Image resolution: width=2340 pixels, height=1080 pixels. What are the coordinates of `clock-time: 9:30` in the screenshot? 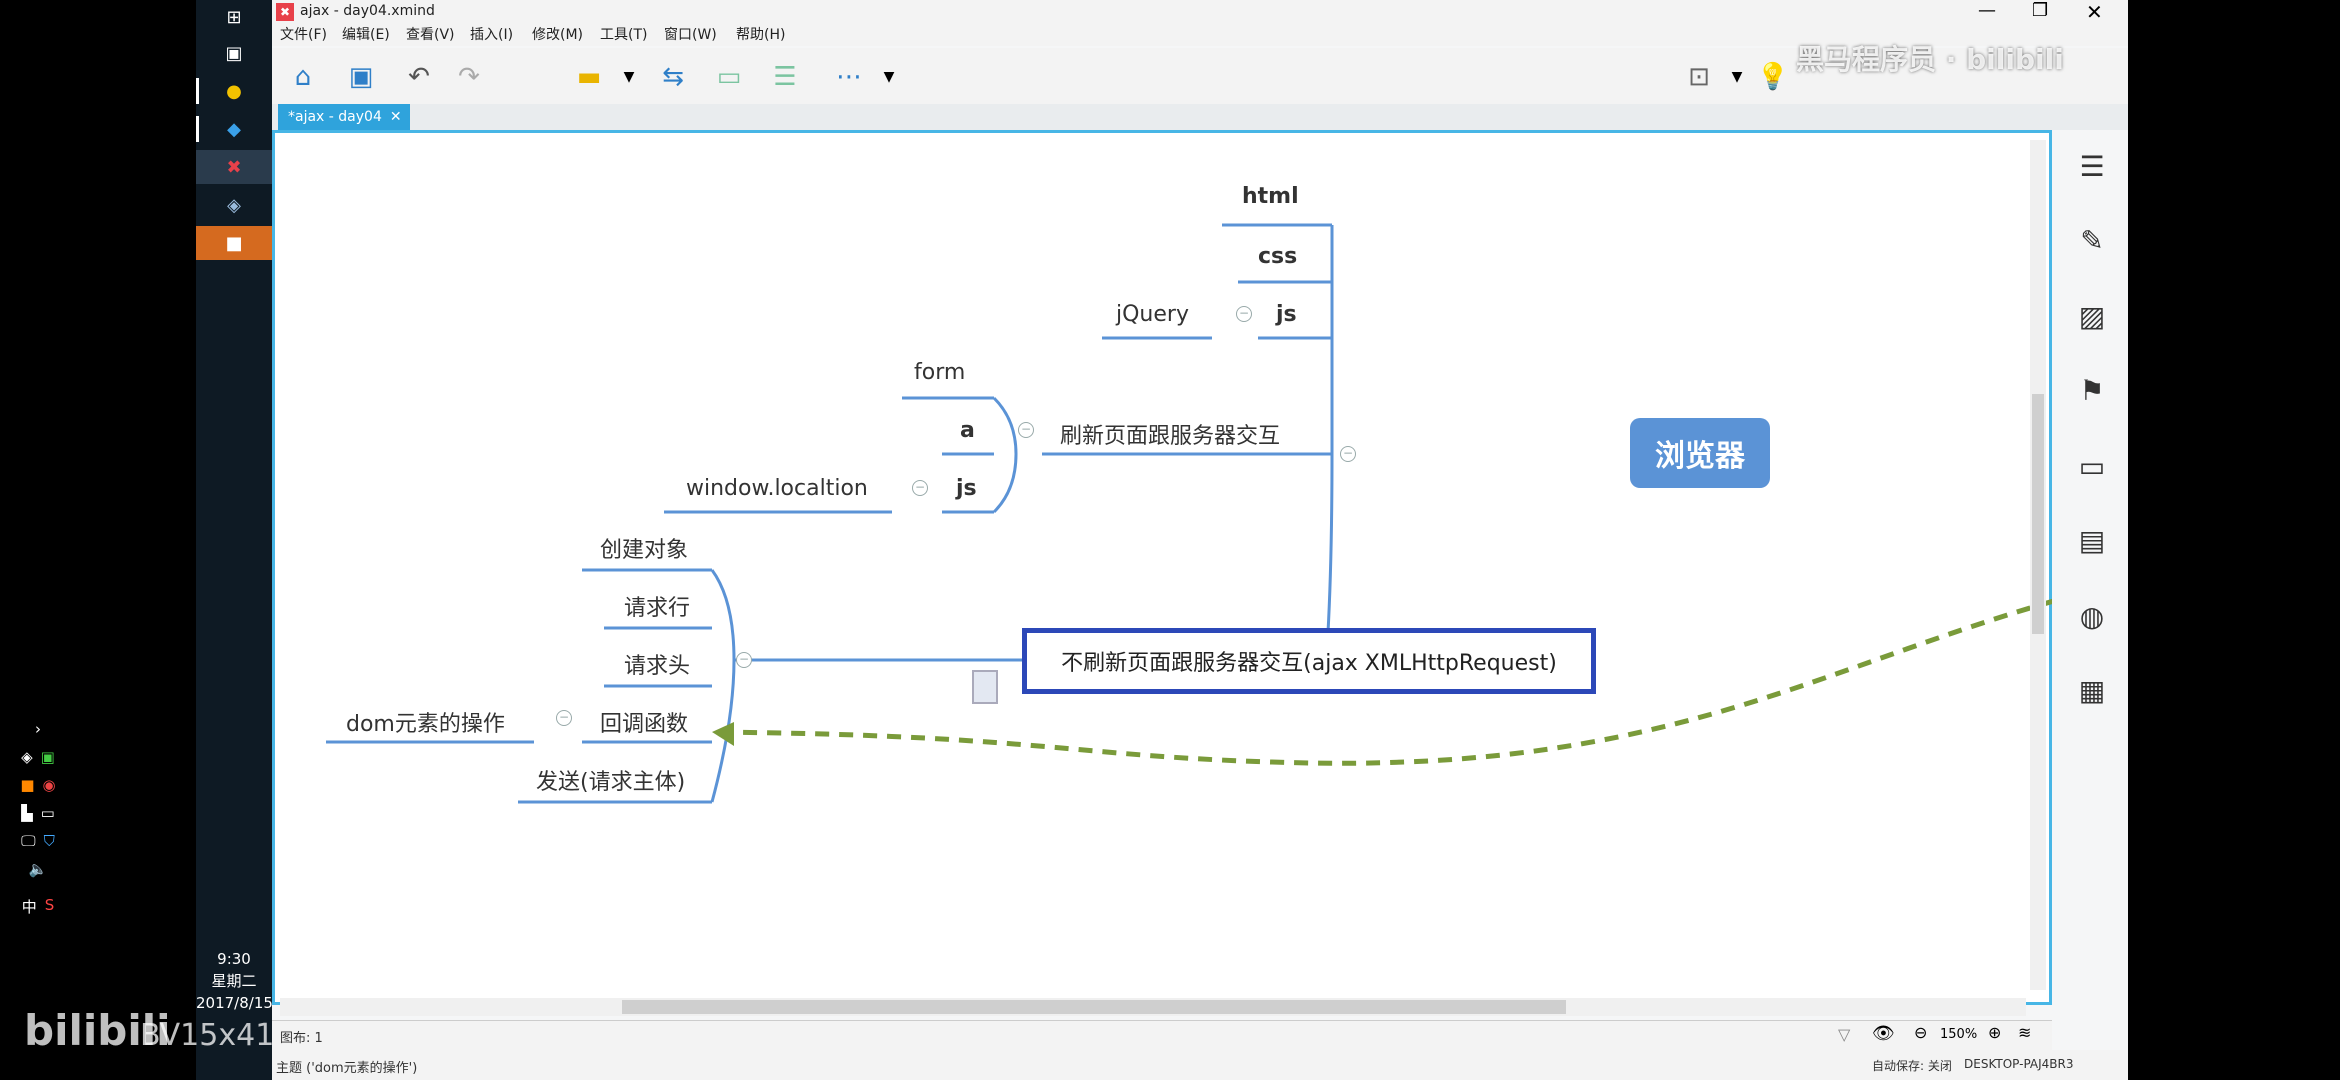 It's located at (234, 959).